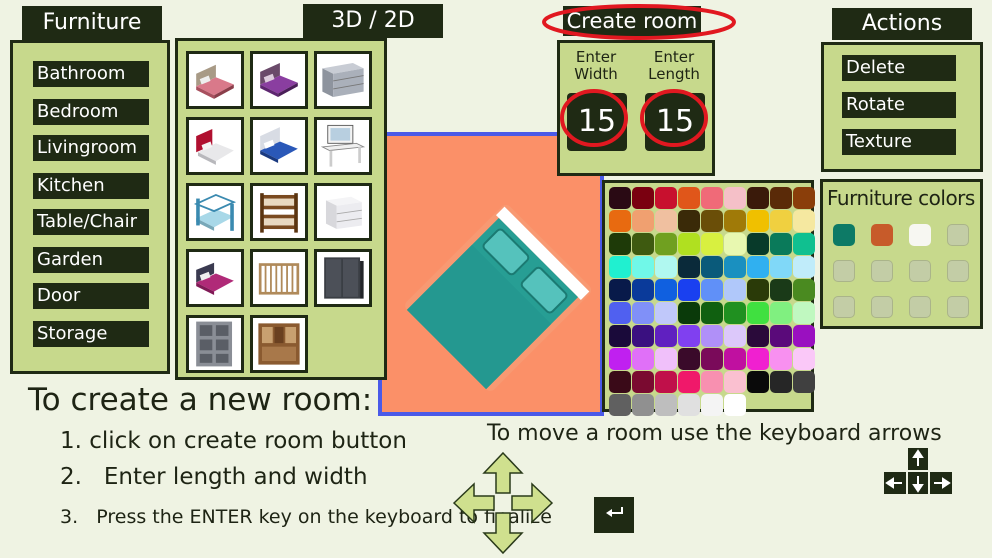 This screenshot has width=992, height=558. What do you see at coordinates (343, 212) in the screenshot?
I see `nightstand-white-icon` at bounding box center [343, 212].